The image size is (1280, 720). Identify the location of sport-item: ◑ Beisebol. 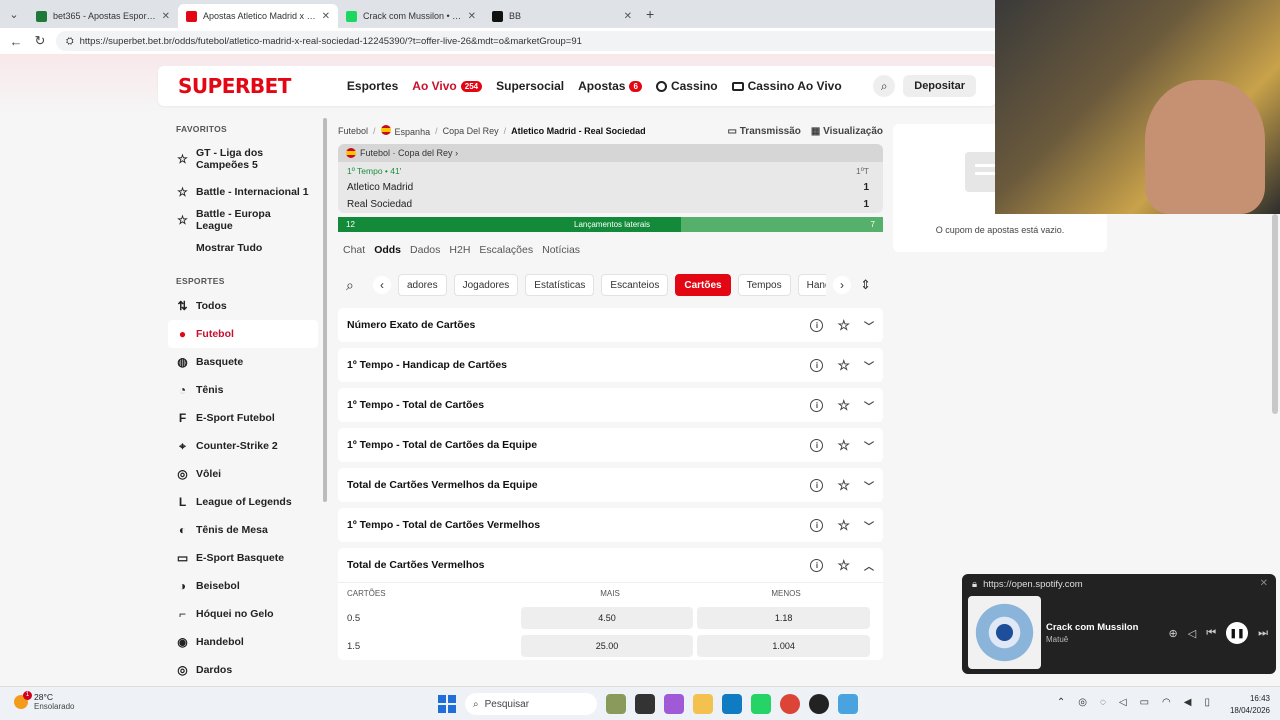
(243, 586).